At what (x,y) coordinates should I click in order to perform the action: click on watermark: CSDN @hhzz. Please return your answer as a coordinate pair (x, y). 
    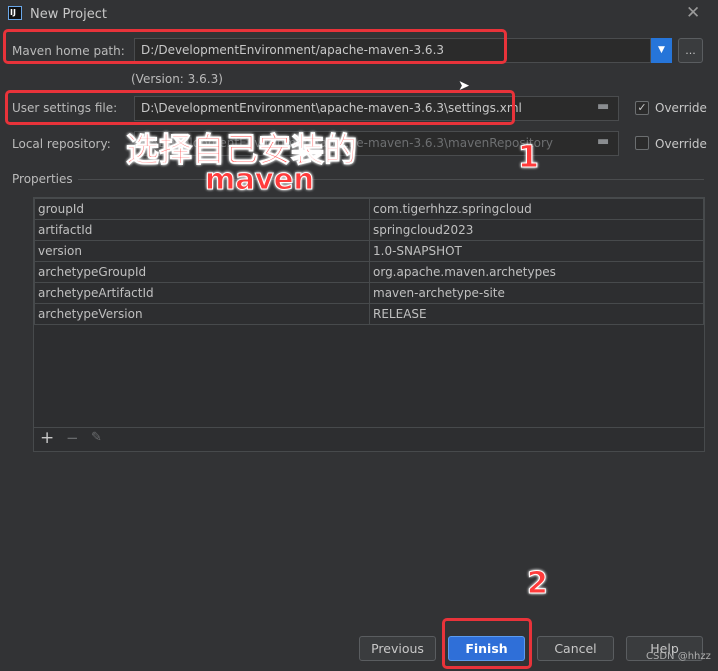
    Looking at the image, I should click on (678, 656).